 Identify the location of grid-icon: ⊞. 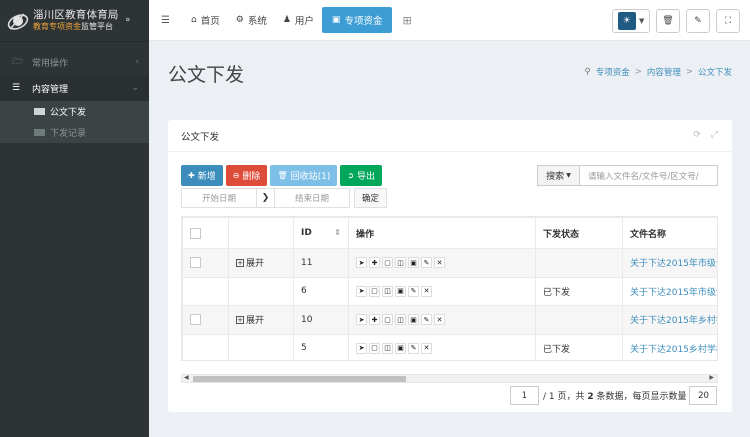
(406, 20).